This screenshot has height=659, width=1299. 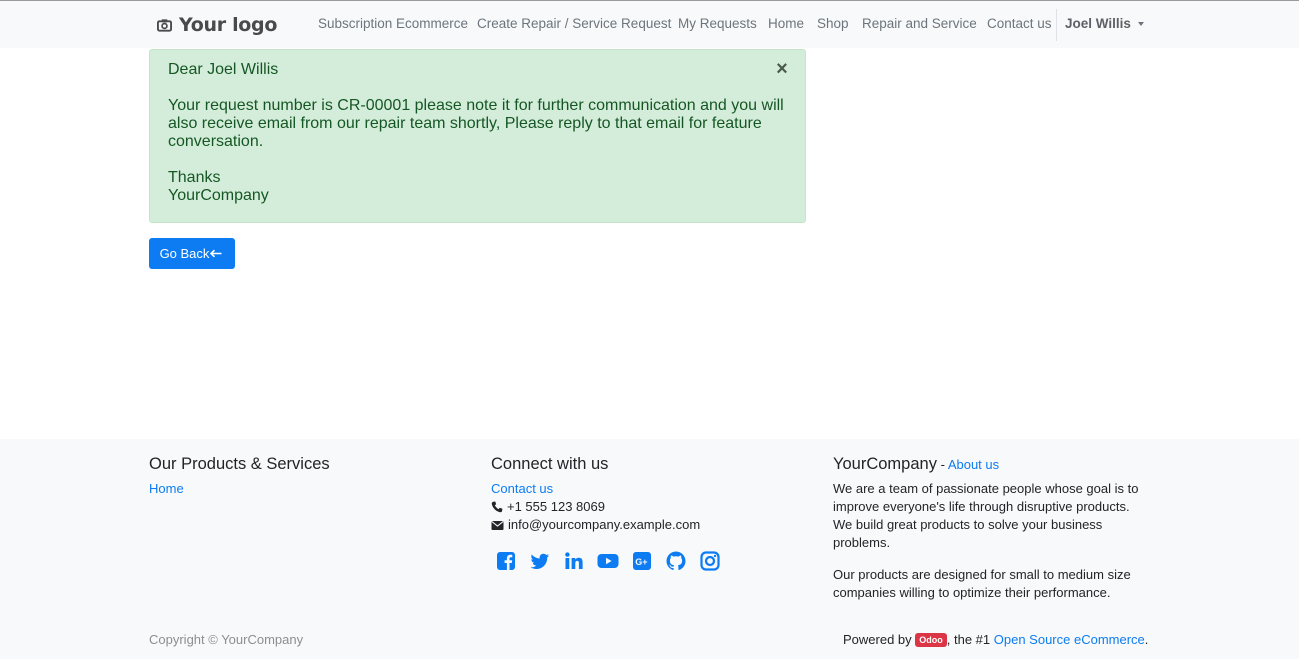 I want to click on go-back-button: Go Back, so click(x=192, y=253).